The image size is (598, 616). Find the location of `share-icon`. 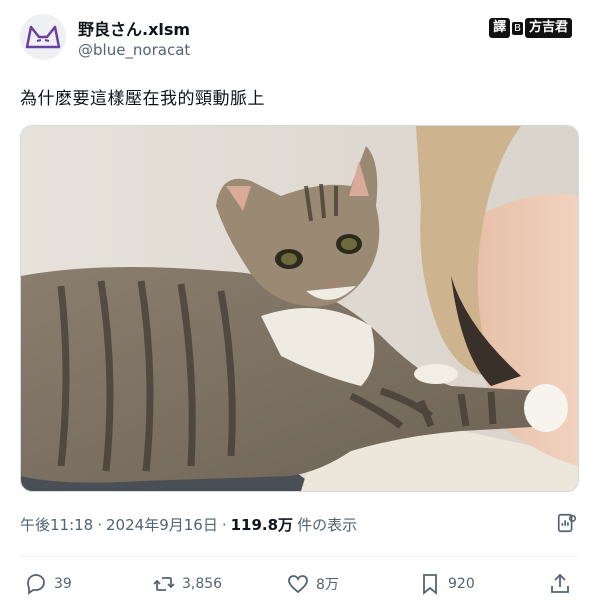

share-icon is located at coordinates (560, 583).